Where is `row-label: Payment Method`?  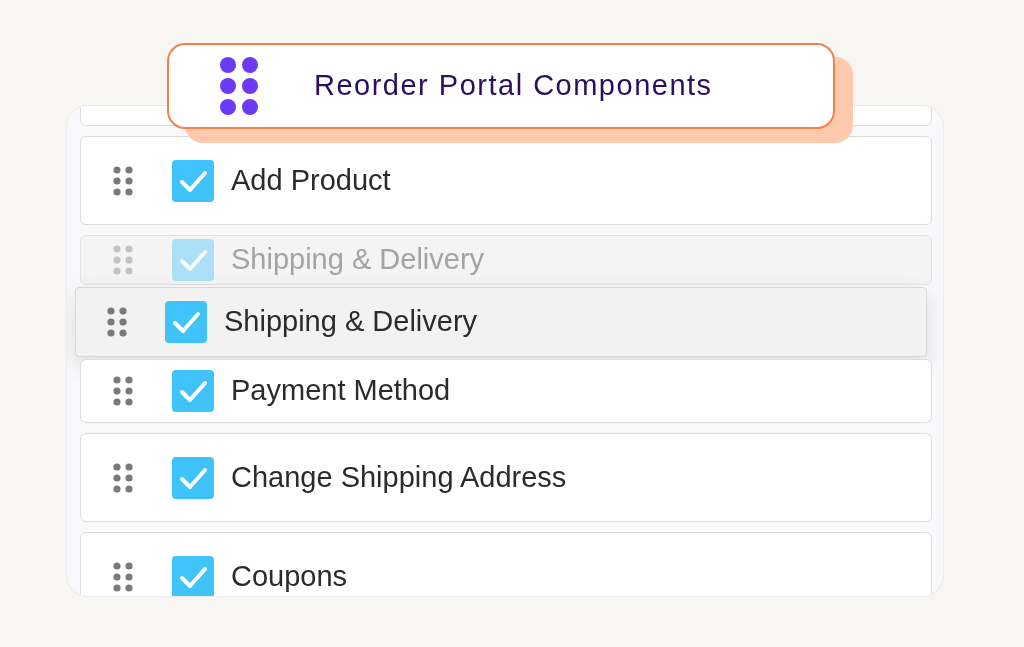 row-label: Payment Method is located at coordinates (341, 391).